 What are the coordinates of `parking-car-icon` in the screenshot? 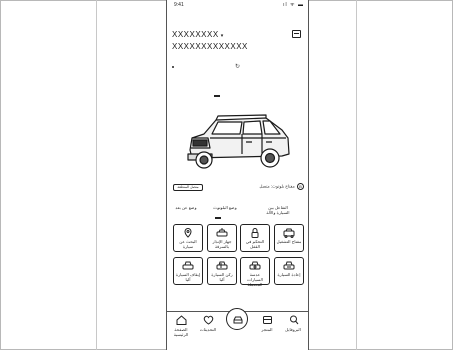 It's located at (222, 265).